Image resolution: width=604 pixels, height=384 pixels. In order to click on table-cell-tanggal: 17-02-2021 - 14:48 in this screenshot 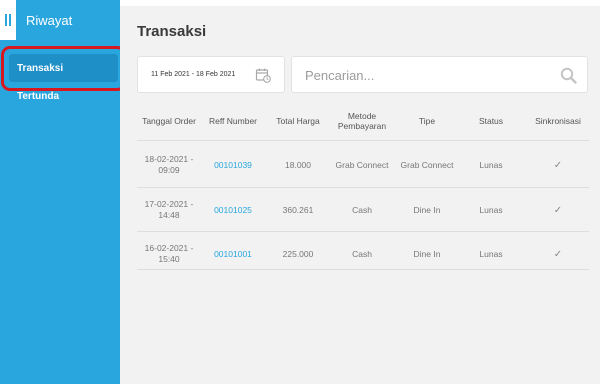, I will do `click(169, 209)`.